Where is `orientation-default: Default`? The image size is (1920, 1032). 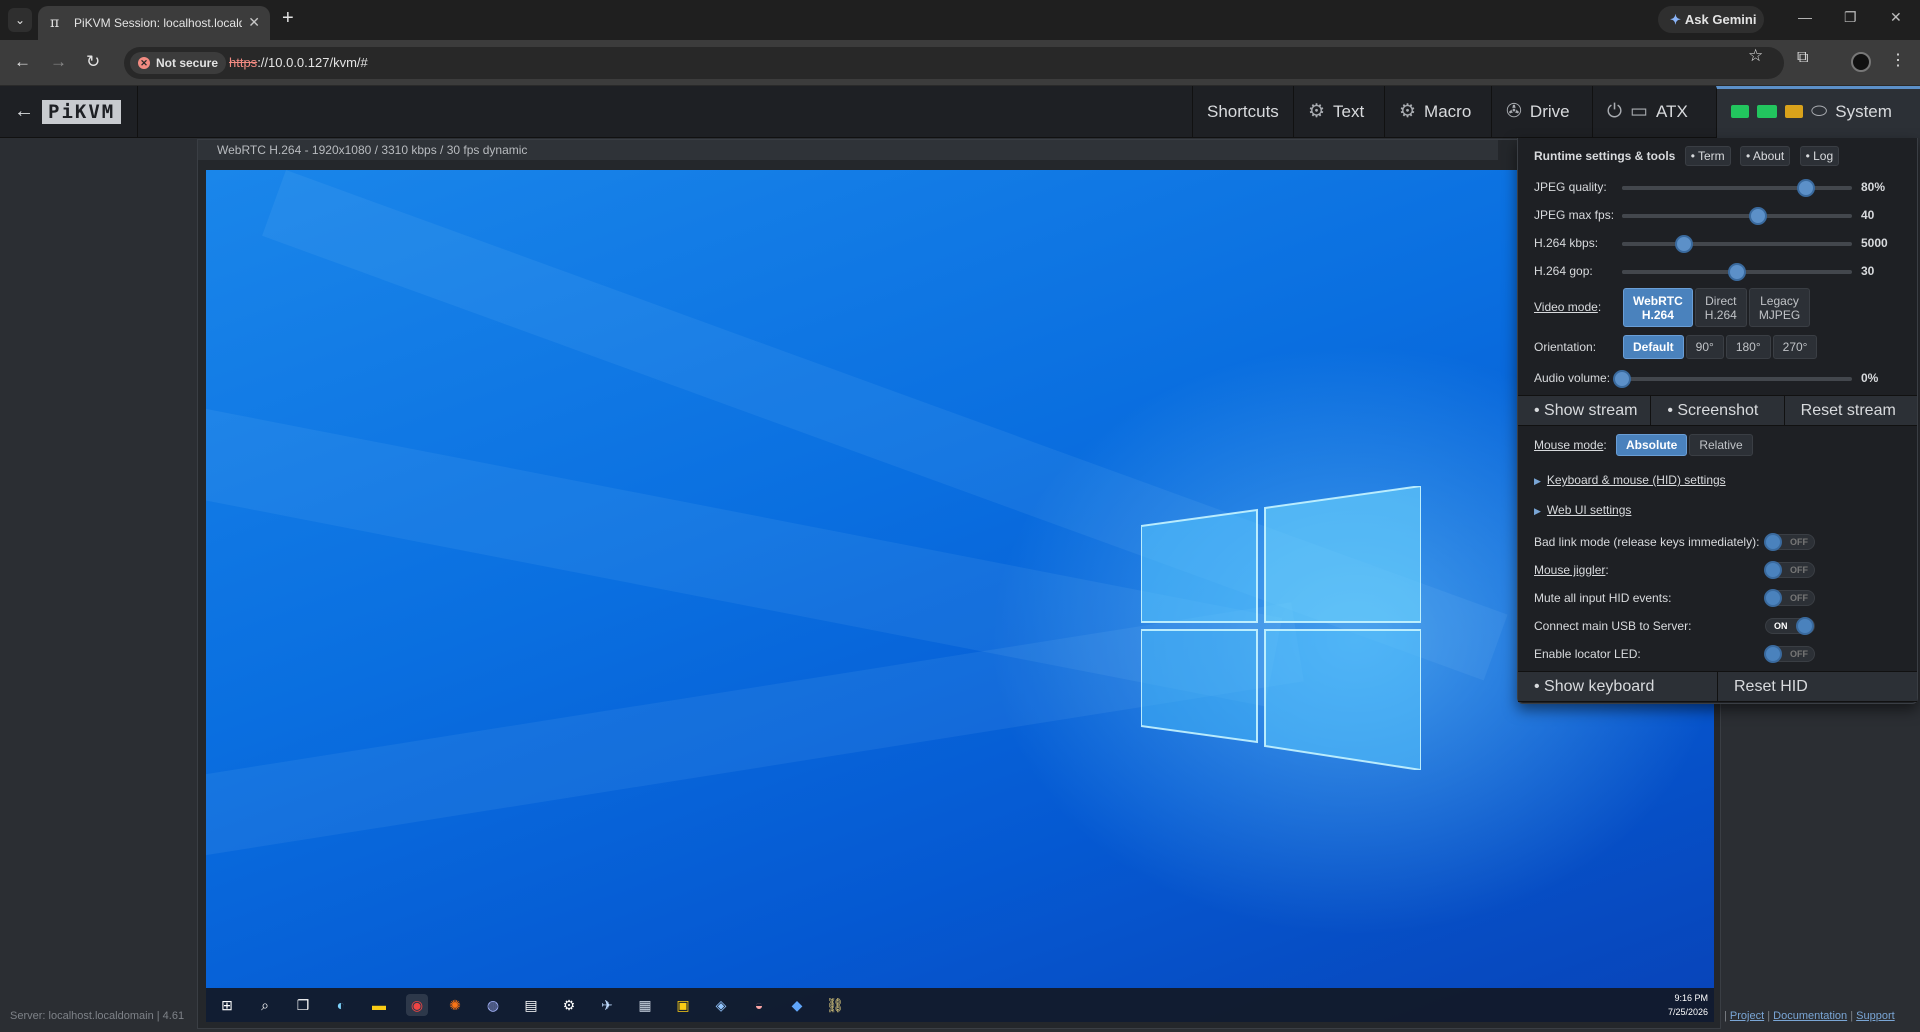
orientation-default: Default is located at coordinates (1653, 347).